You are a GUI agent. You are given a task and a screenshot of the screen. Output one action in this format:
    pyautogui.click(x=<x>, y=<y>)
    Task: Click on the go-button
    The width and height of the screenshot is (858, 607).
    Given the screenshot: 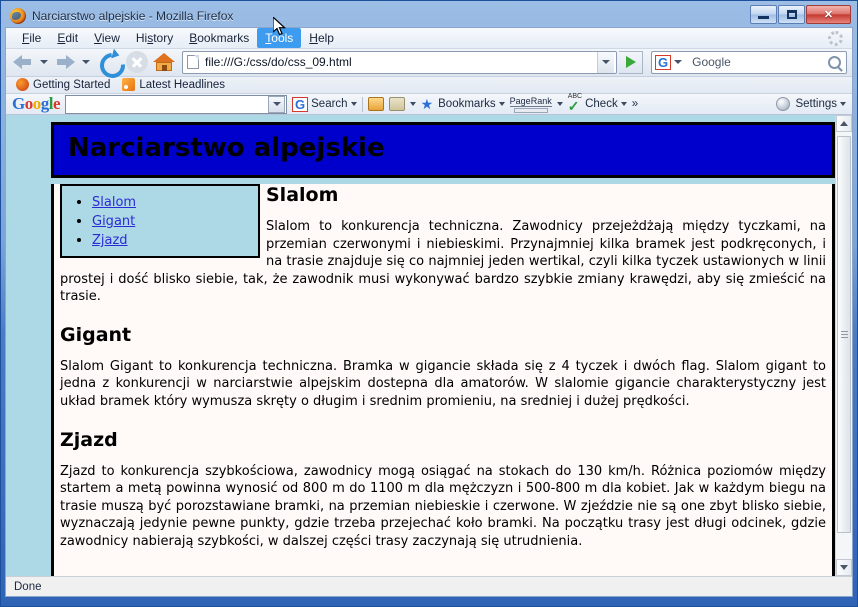 What is the action you would take?
    pyautogui.click(x=631, y=62)
    